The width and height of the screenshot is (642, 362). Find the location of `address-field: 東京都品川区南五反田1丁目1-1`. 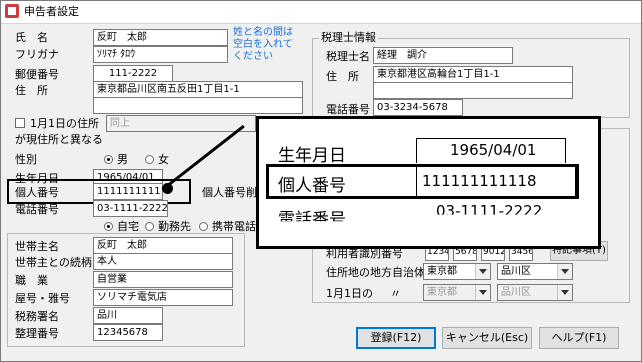

address-field: 東京都品川区南五反田1丁目1-1 is located at coordinates (198, 89).